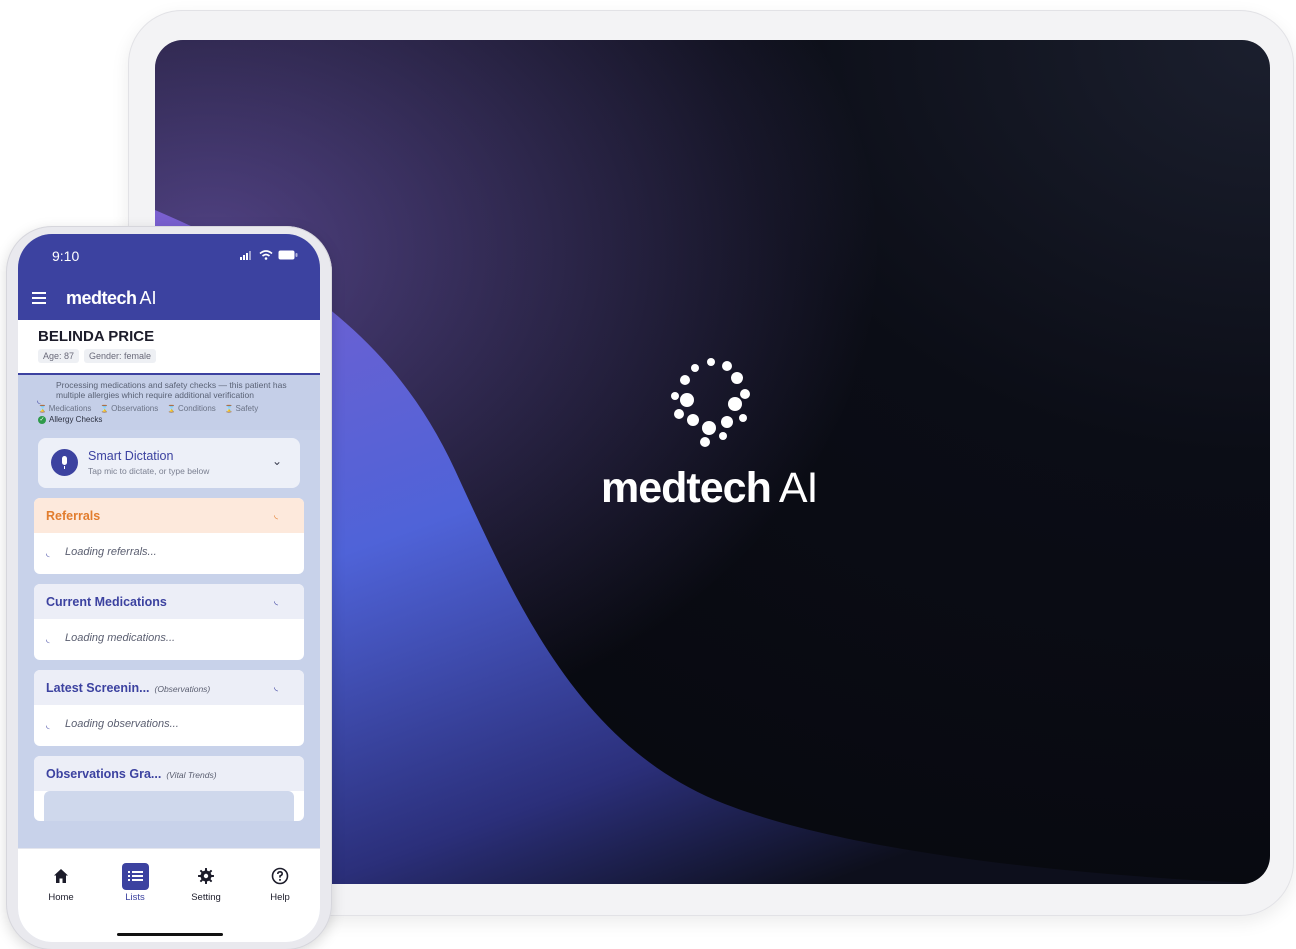  I want to click on nav-label: Home, so click(61, 897).